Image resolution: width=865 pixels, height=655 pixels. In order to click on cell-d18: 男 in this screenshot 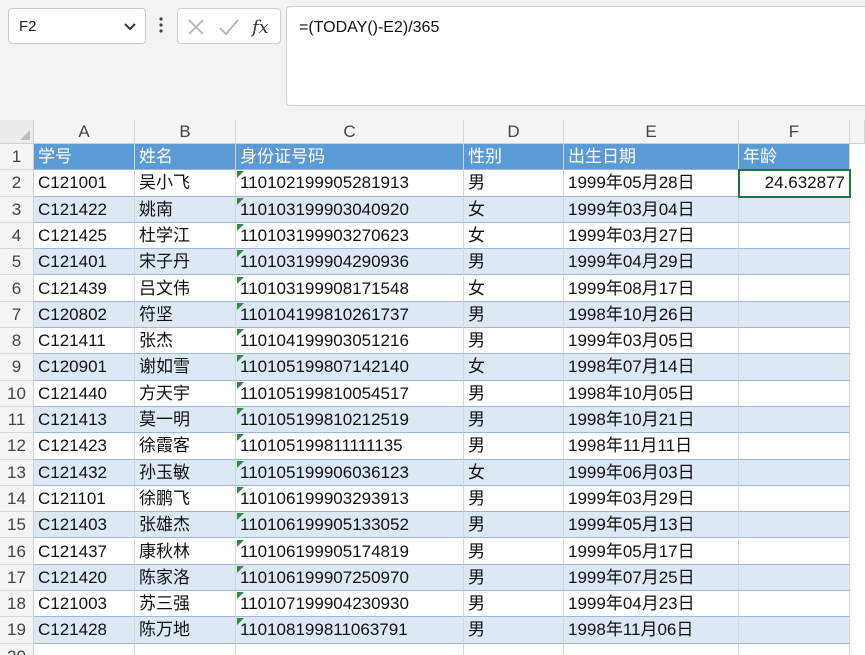, I will do `click(514, 604)`.